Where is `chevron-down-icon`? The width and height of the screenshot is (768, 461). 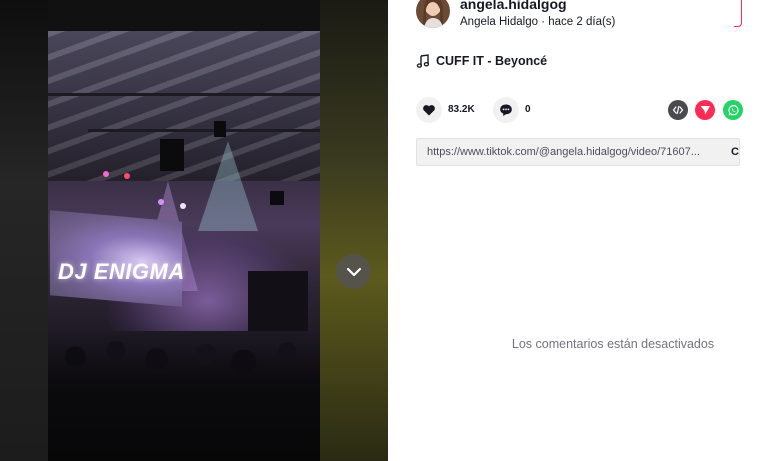
chevron-down-icon is located at coordinates (353, 271).